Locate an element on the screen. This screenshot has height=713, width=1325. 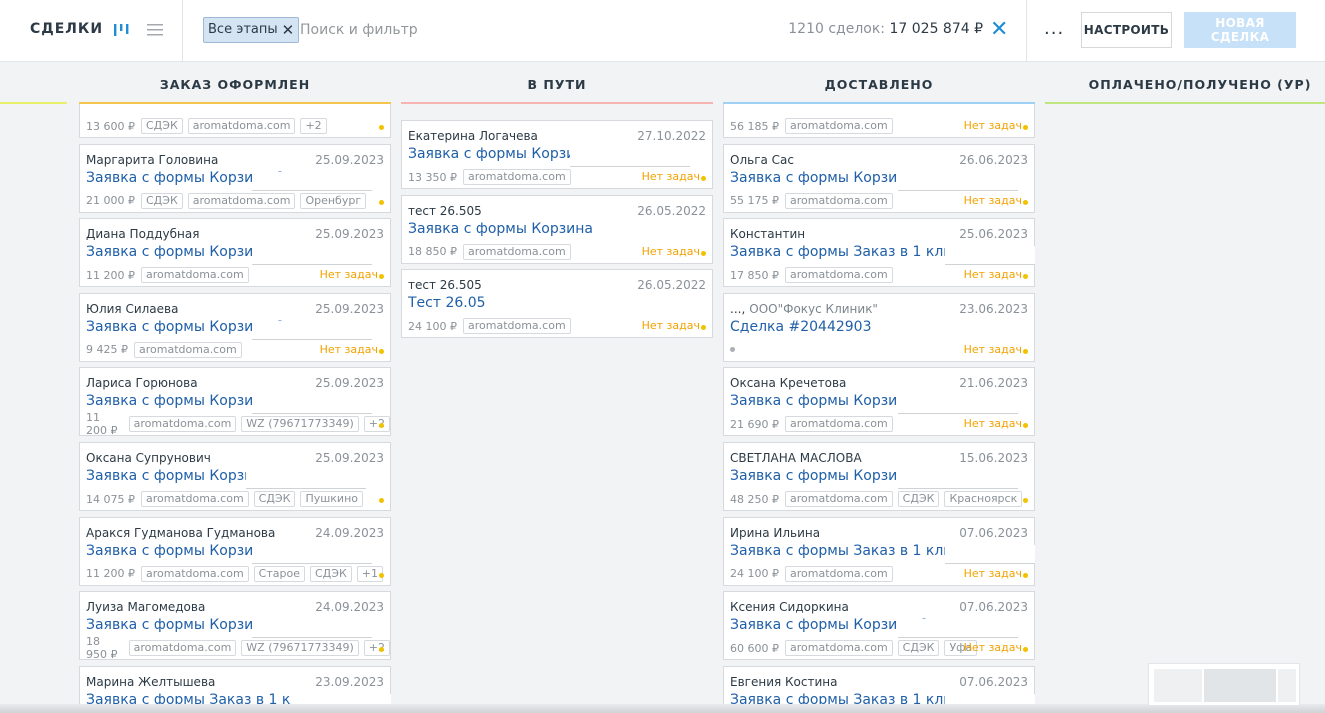
clear-filter-icon: ✕ is located at coordinates (999, 30).